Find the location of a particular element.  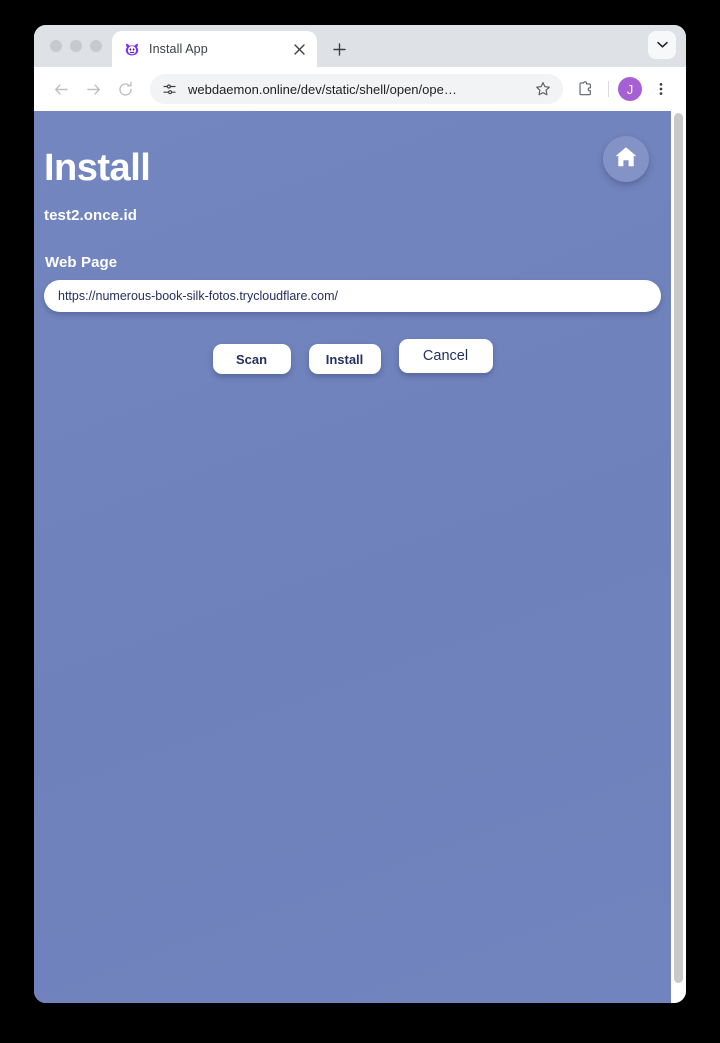

tab-strip: Install App is located at coordinates (360, 46).